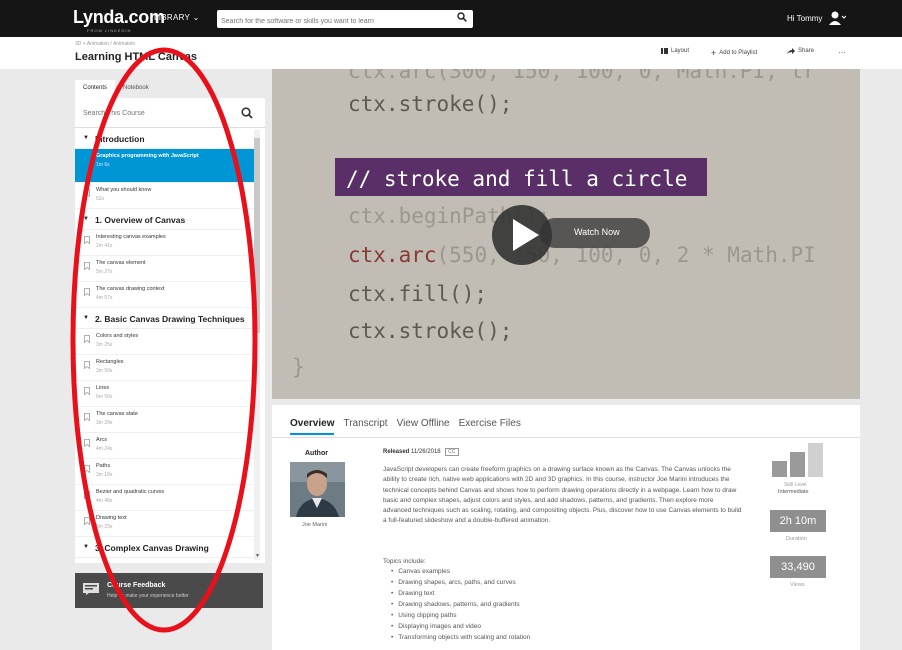  Describe the element at coordinates (800, 51) in the screenshot. I see `share-button: Share` at that location.